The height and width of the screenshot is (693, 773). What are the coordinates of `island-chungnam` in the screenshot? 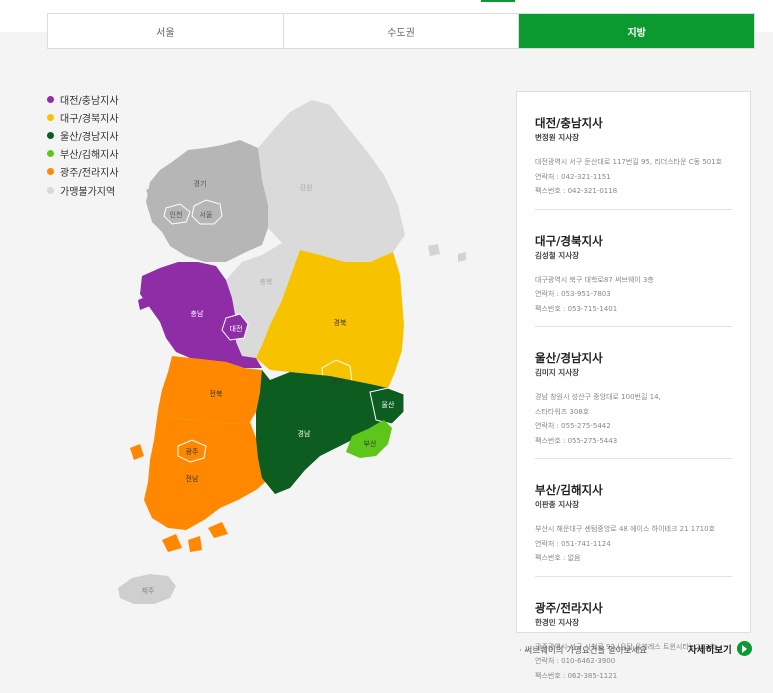 It's located at (144, 303).